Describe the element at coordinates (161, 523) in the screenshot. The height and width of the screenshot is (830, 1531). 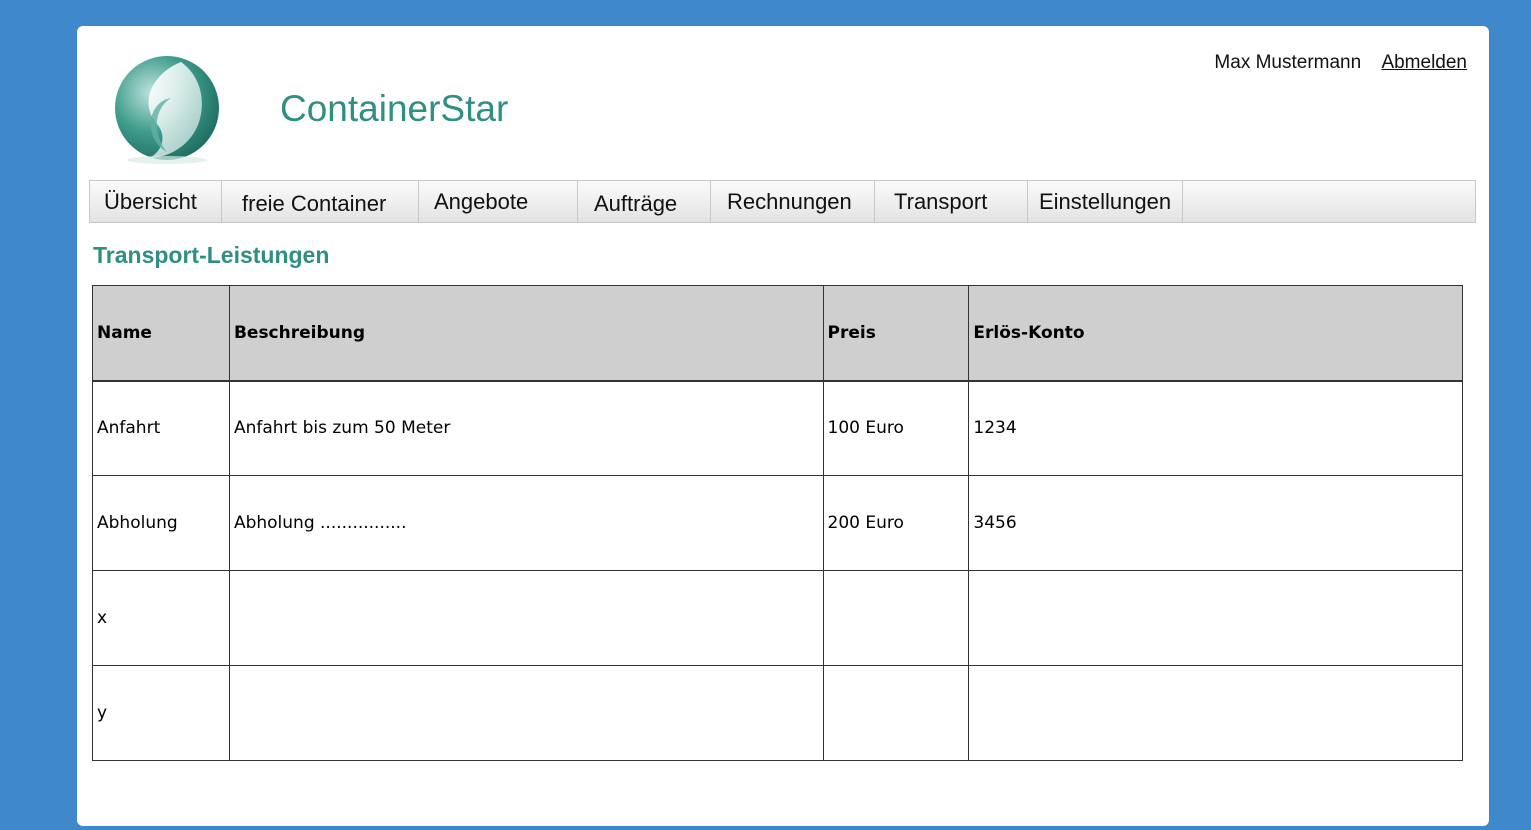
I see `cell-name: Abholung` at that location.